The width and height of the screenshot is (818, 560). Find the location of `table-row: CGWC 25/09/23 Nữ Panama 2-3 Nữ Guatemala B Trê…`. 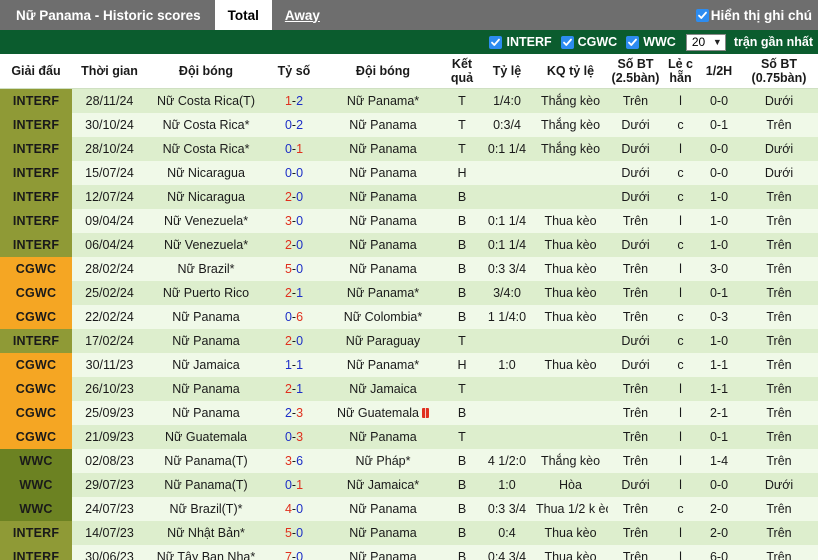

table-row: CGWC 25/09/23 Nữ Panama 2-3 Nữ Guatemala B Trê… is located at coordinates (409, 412).